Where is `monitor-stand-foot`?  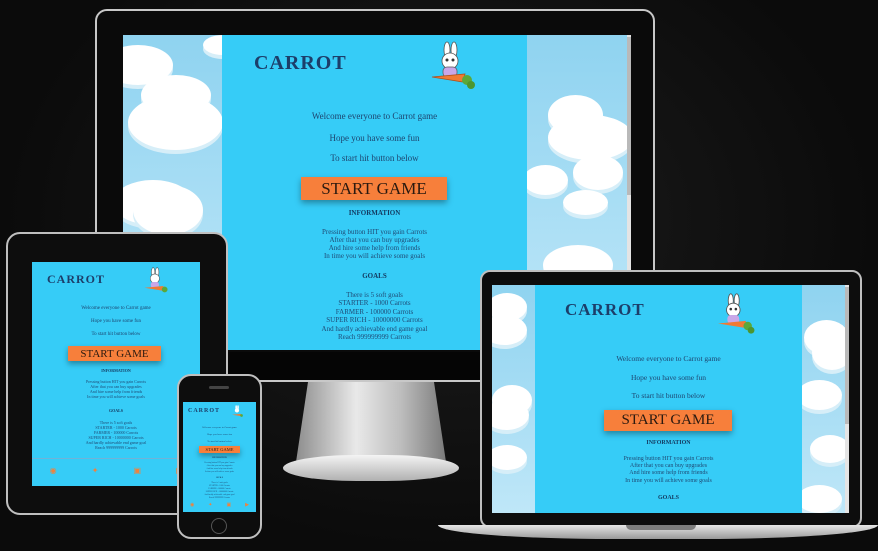 monitor-stand-foot is located at coordinates (371, 468).